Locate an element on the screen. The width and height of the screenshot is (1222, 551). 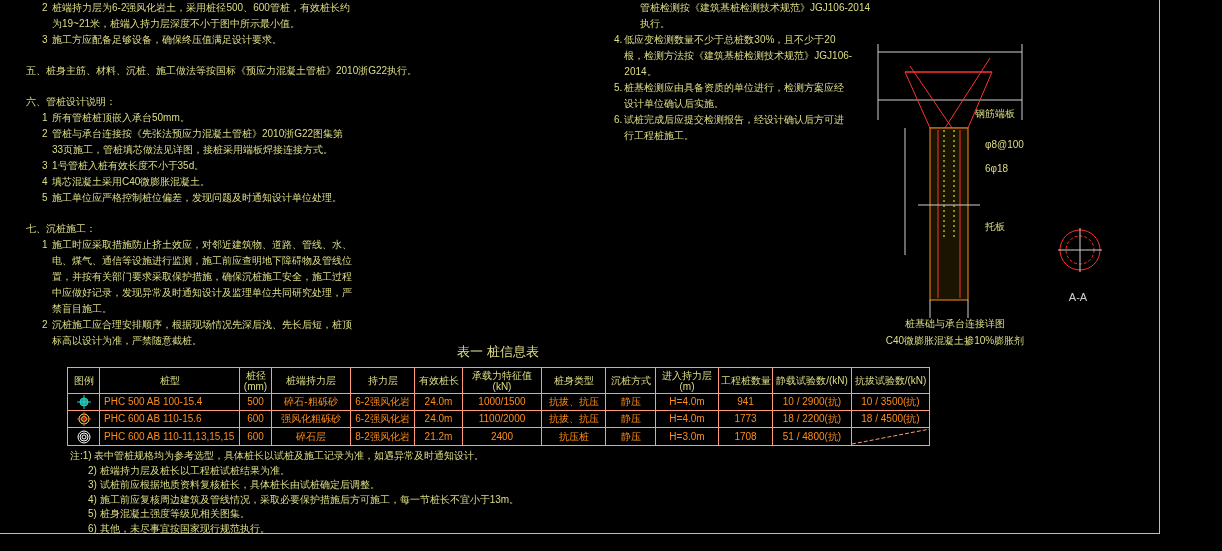
column-header: 桩身类型 is located at coordinates (573, 380).